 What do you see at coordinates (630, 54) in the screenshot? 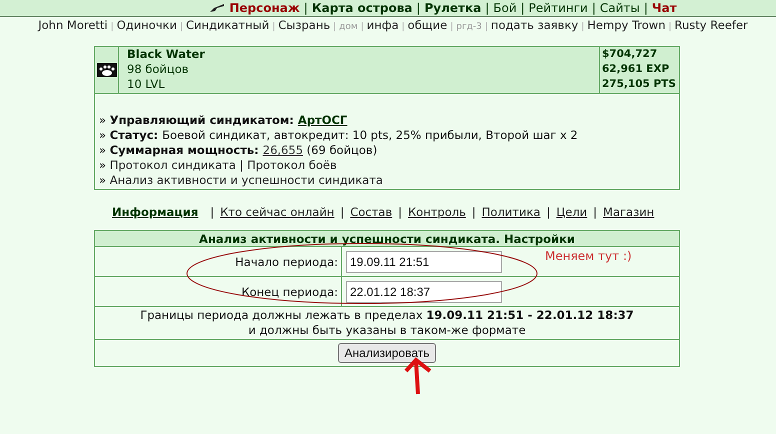
I see `stat-value: $704,727` at bounding box center [630, 54].